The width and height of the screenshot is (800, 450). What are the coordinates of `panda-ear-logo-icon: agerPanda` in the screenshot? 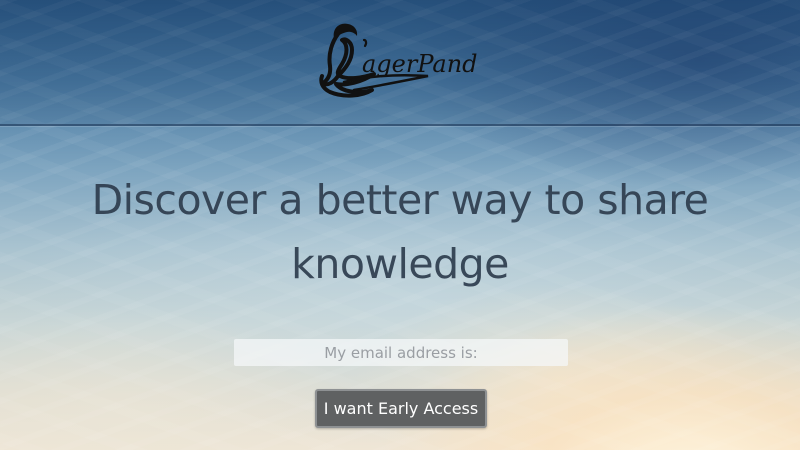 It's located at (398, 60).